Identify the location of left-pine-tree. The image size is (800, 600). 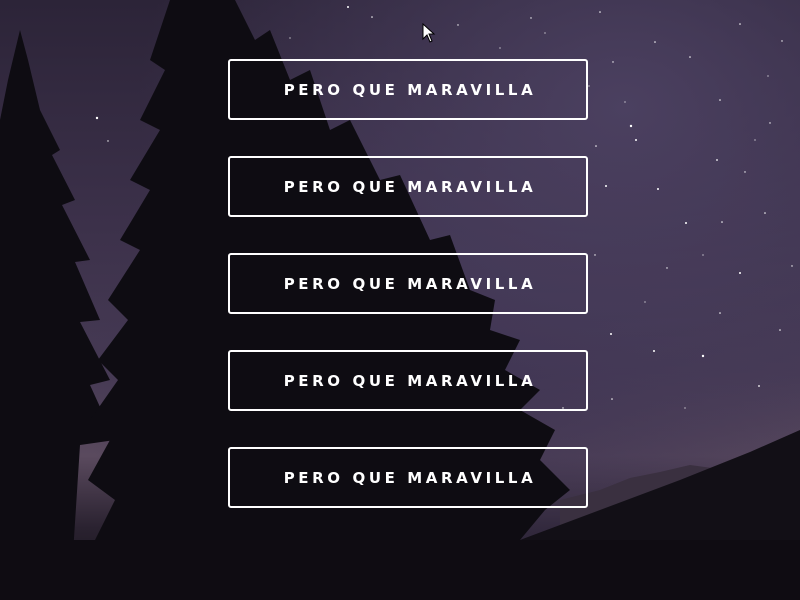
(57, 315).